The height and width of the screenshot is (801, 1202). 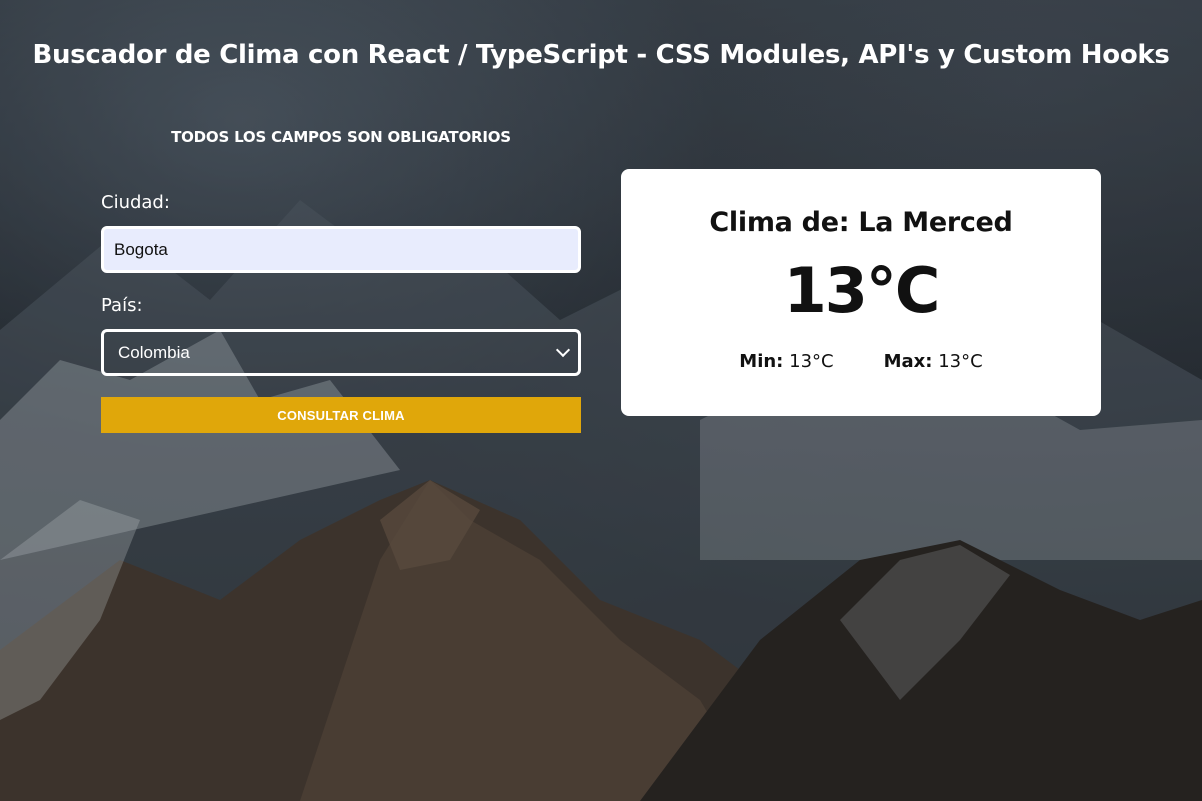 What do you see at coordinates (135, 202) in the screenshot?
I see `city-label: Ciudad:` at bounding box center [135, 202].